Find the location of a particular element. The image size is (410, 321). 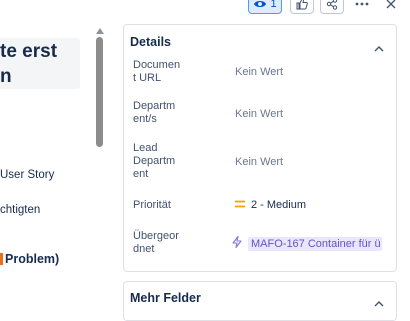

field-label-priority: Priorität is located at coordinates (152, 205).